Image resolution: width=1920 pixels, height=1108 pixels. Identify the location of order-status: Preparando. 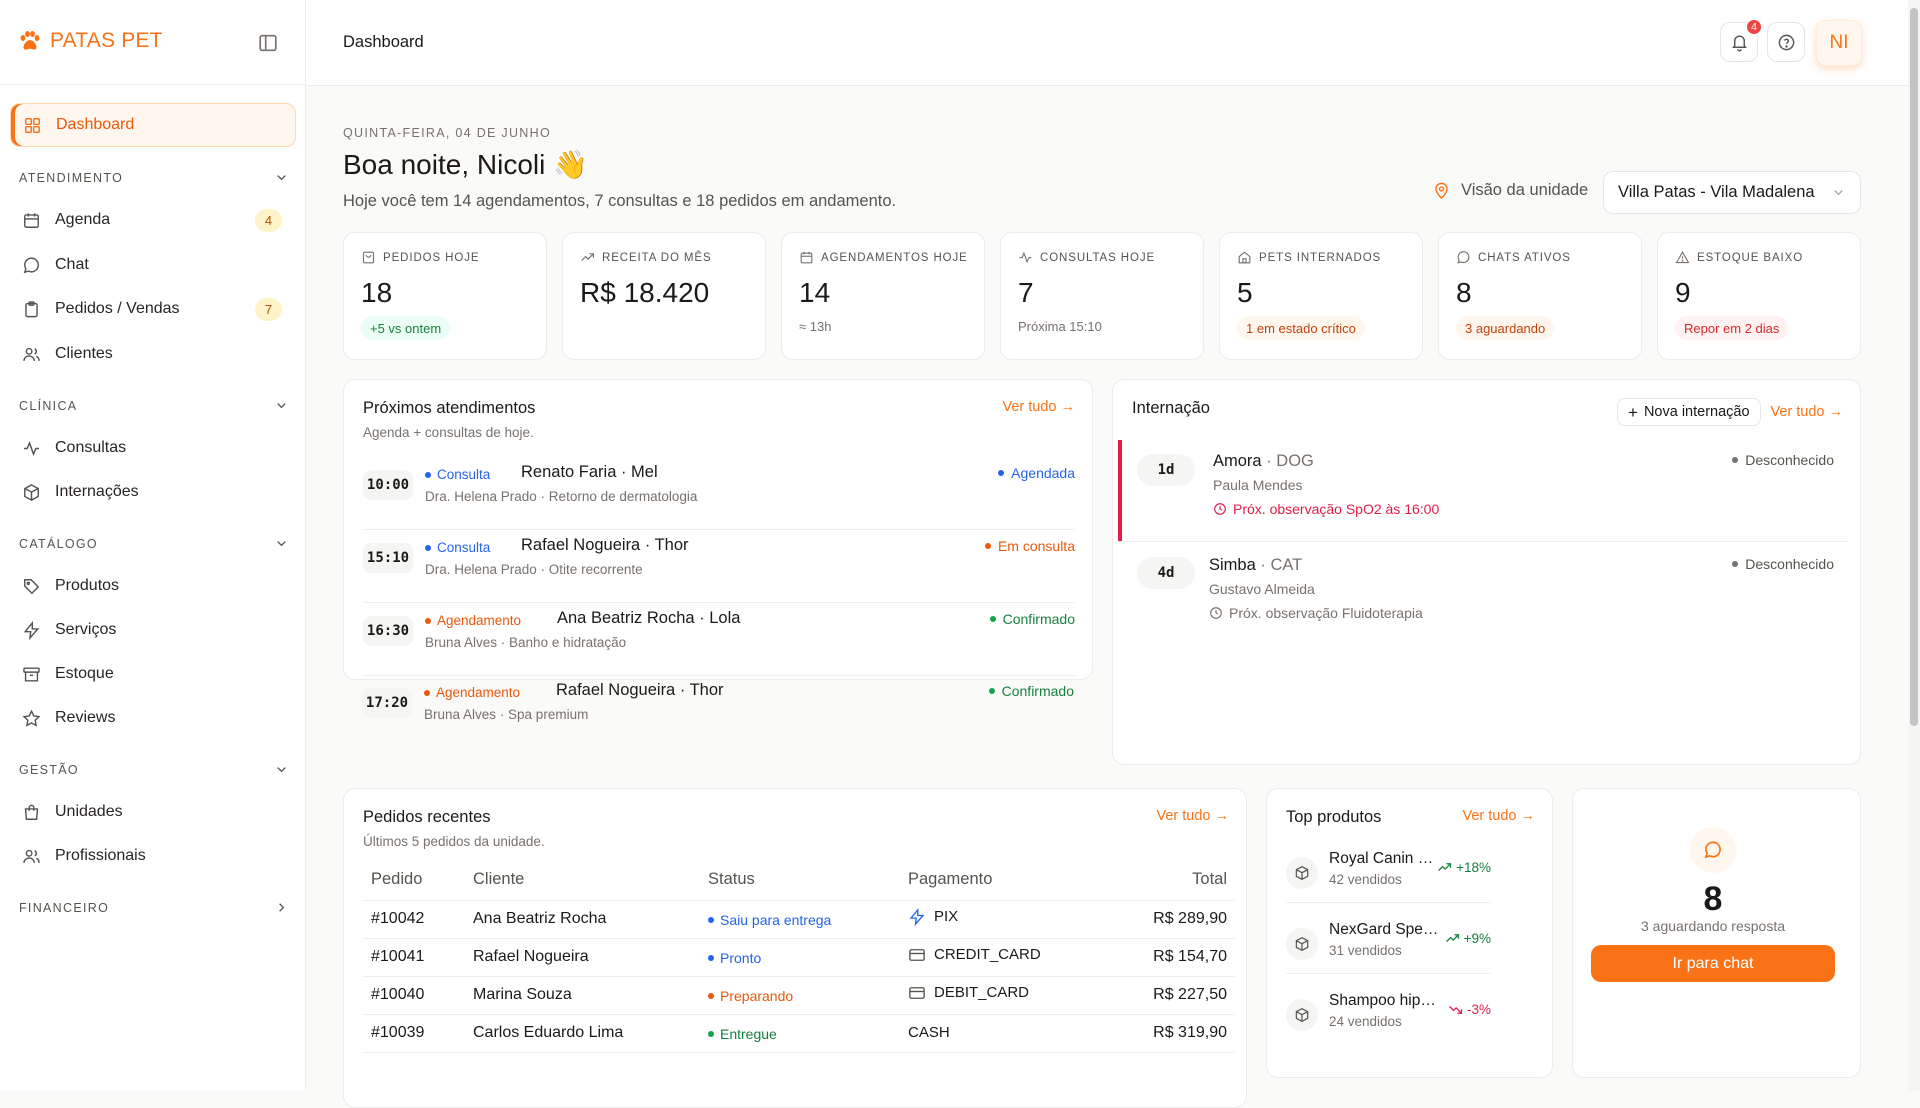
(800, 995).